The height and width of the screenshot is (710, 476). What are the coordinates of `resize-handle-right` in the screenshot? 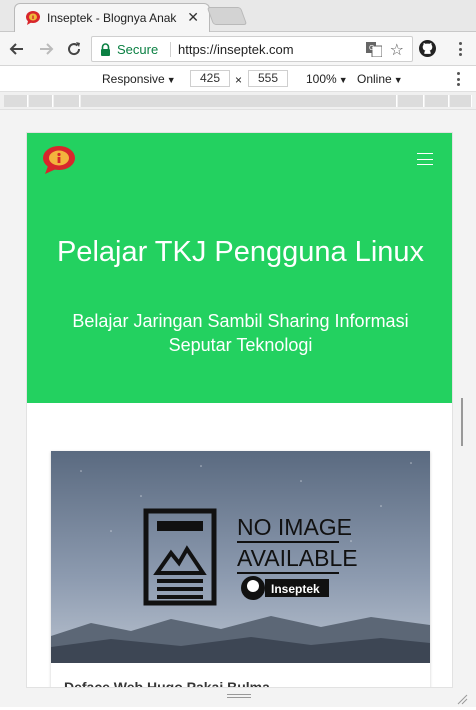 It's located at (463, 422).